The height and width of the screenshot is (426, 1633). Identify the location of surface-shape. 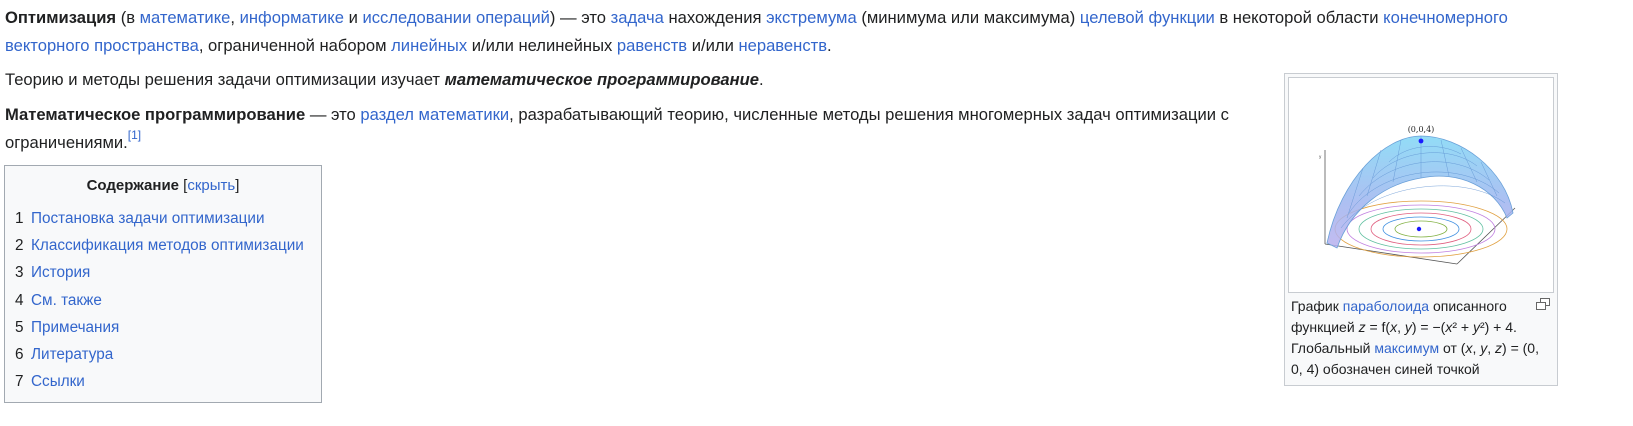
(1420, 192).